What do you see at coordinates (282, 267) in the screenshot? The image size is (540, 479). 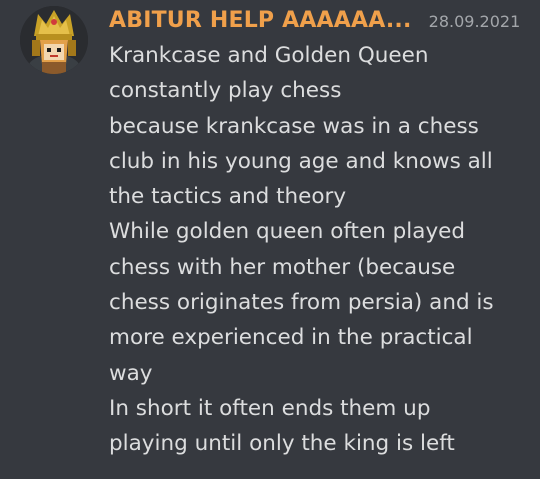 I see `message-line: chess with her mother (because` at bounding box center [282, 267].